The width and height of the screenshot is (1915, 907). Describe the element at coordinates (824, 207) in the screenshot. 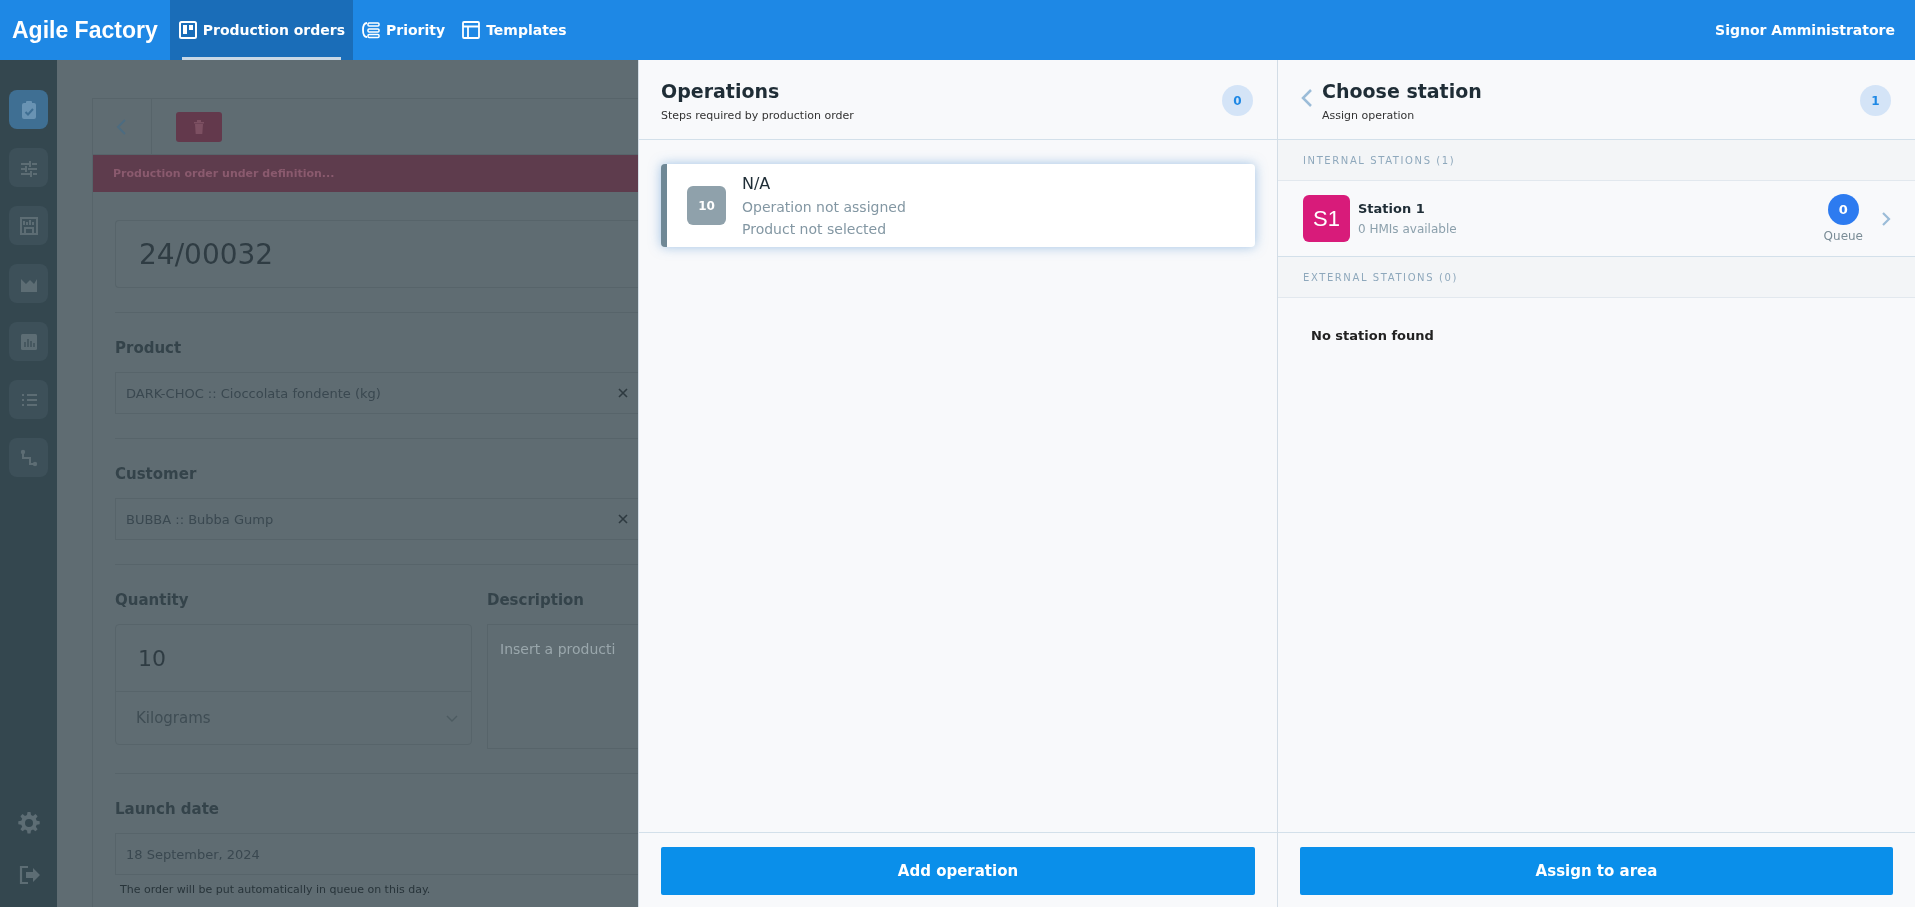

I see `operation-detail: Operation not assigned` at that location.